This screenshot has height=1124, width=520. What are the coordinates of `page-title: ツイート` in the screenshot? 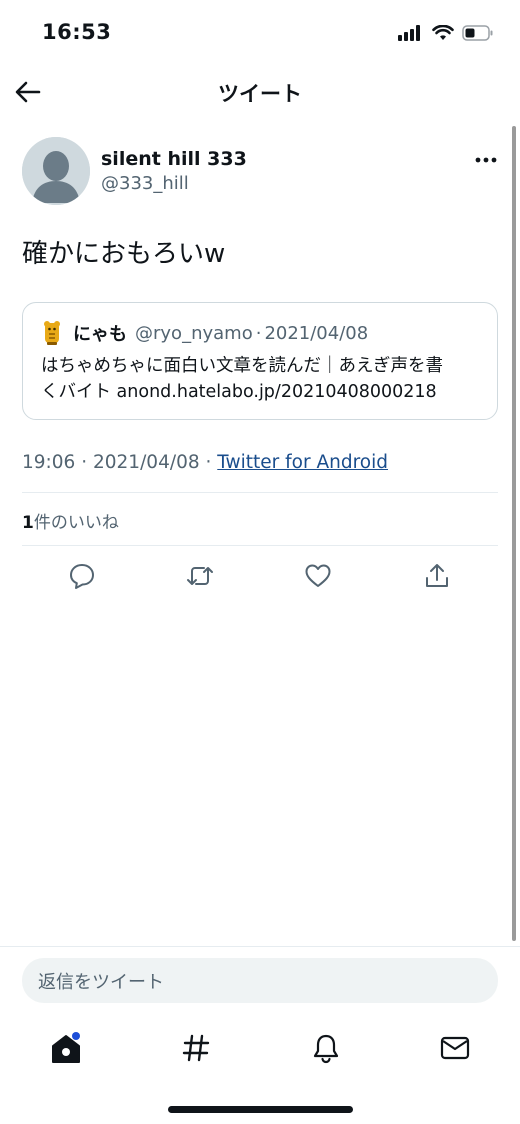 It's located at (260, 94).